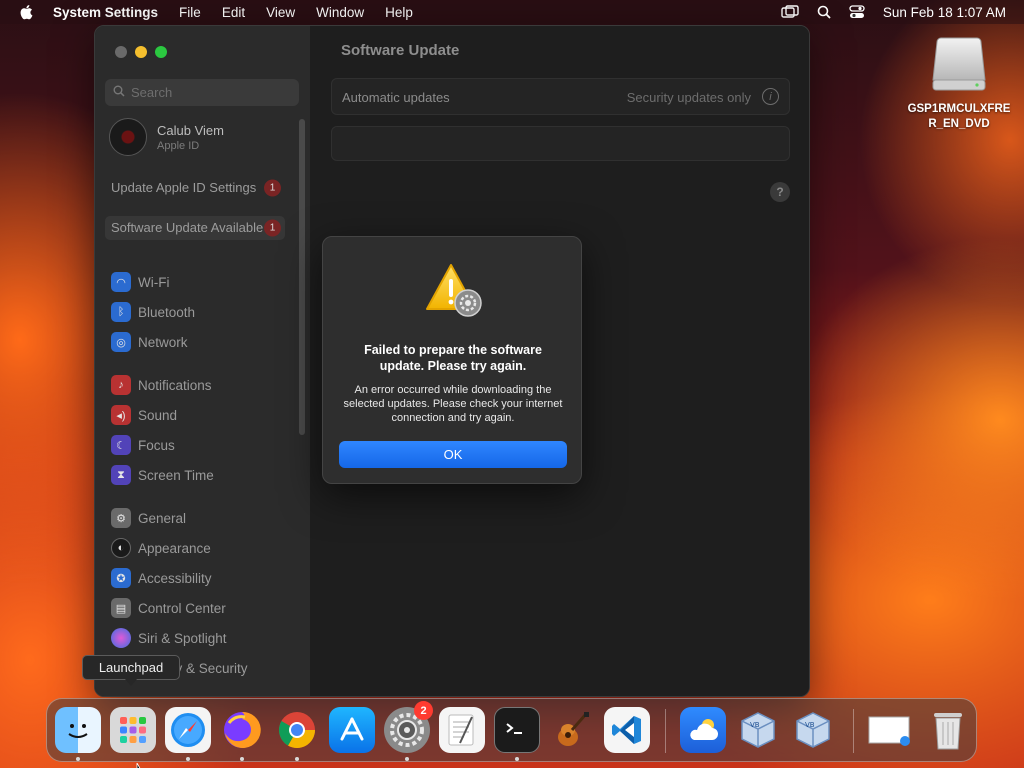 The width and height of the screenshot is (1024, 768). What do you see at coordinates (396, 97) in the screenshot?
I see `automatic-updates-label: Automatic updates` at bounding box center [396, 97].